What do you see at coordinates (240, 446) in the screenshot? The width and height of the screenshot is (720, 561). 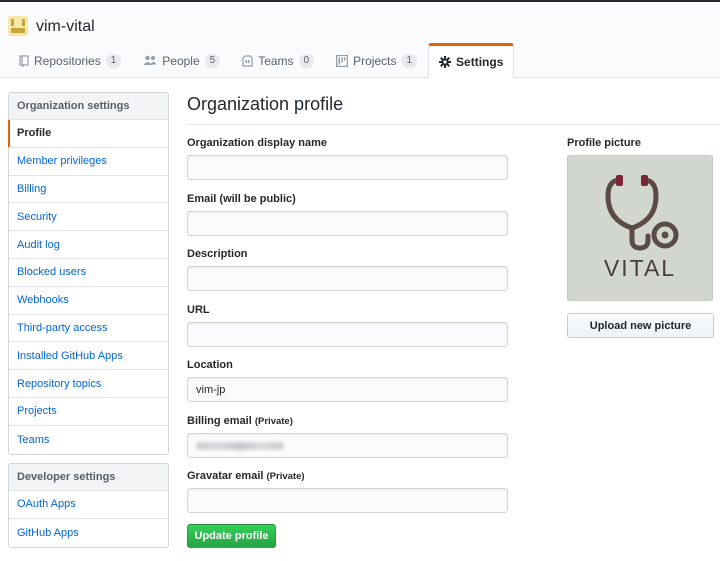 I see `redacted-email-blur` at bounding box center [240, 446].